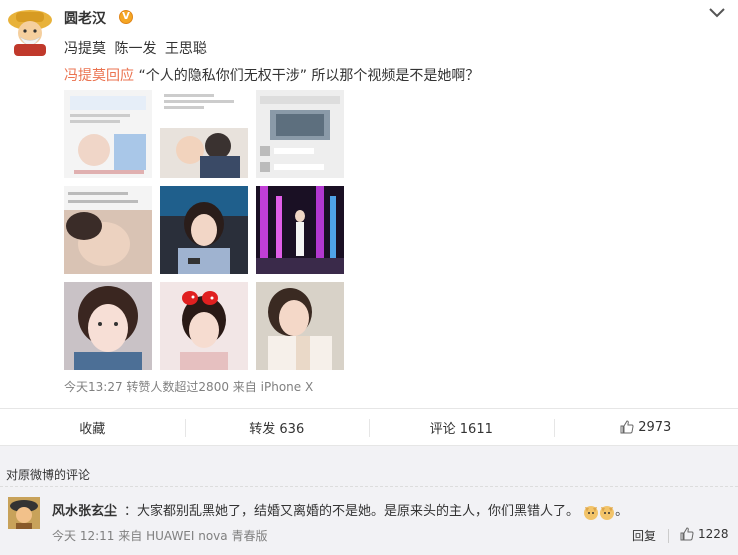 The height and width of the screenshot is (555, 738). What do you see at coordinates (645, 427) in the screenshot?
I see `like-button: 2973` at bounding box center [645, 427].